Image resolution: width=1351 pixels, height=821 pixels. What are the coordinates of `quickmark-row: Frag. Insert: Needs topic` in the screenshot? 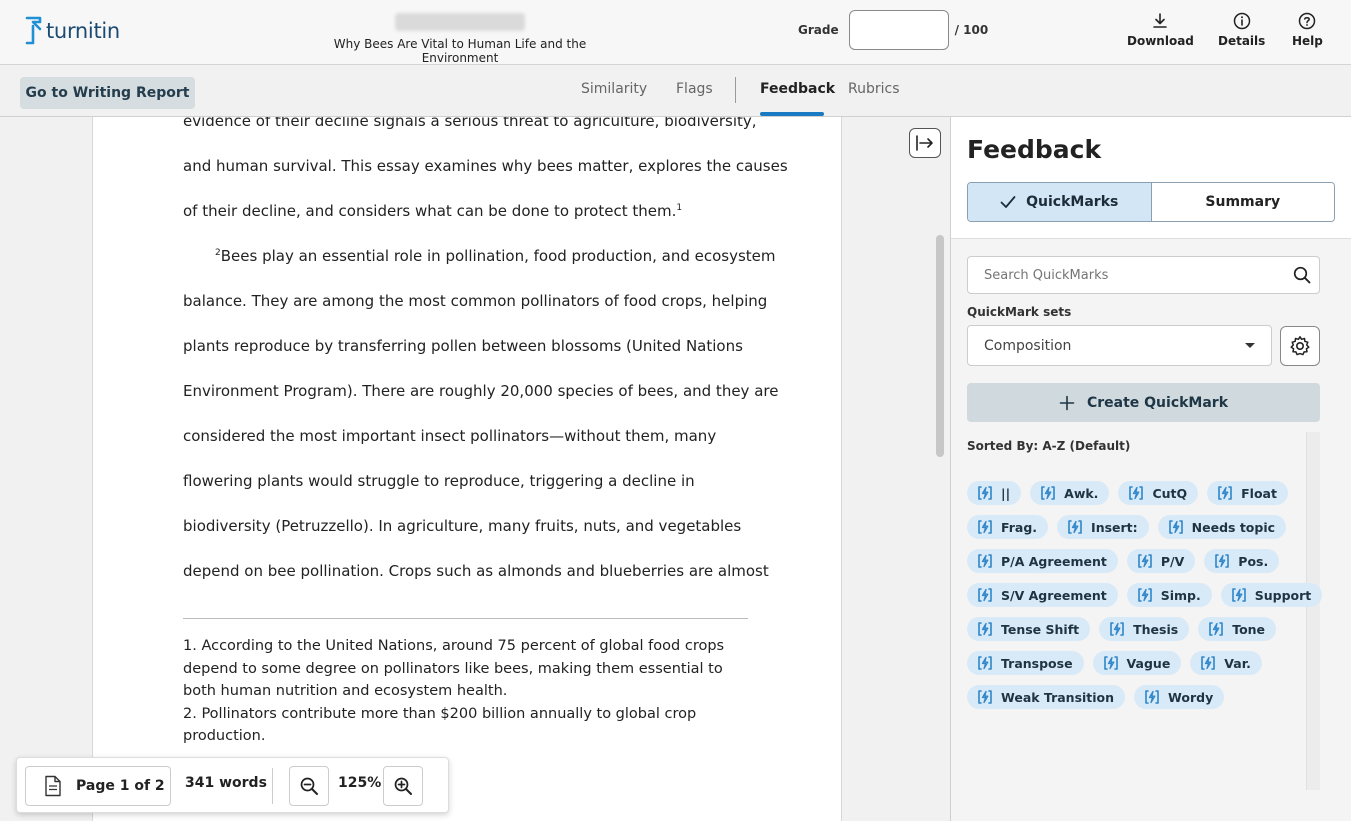 It's located at (1137, 527).